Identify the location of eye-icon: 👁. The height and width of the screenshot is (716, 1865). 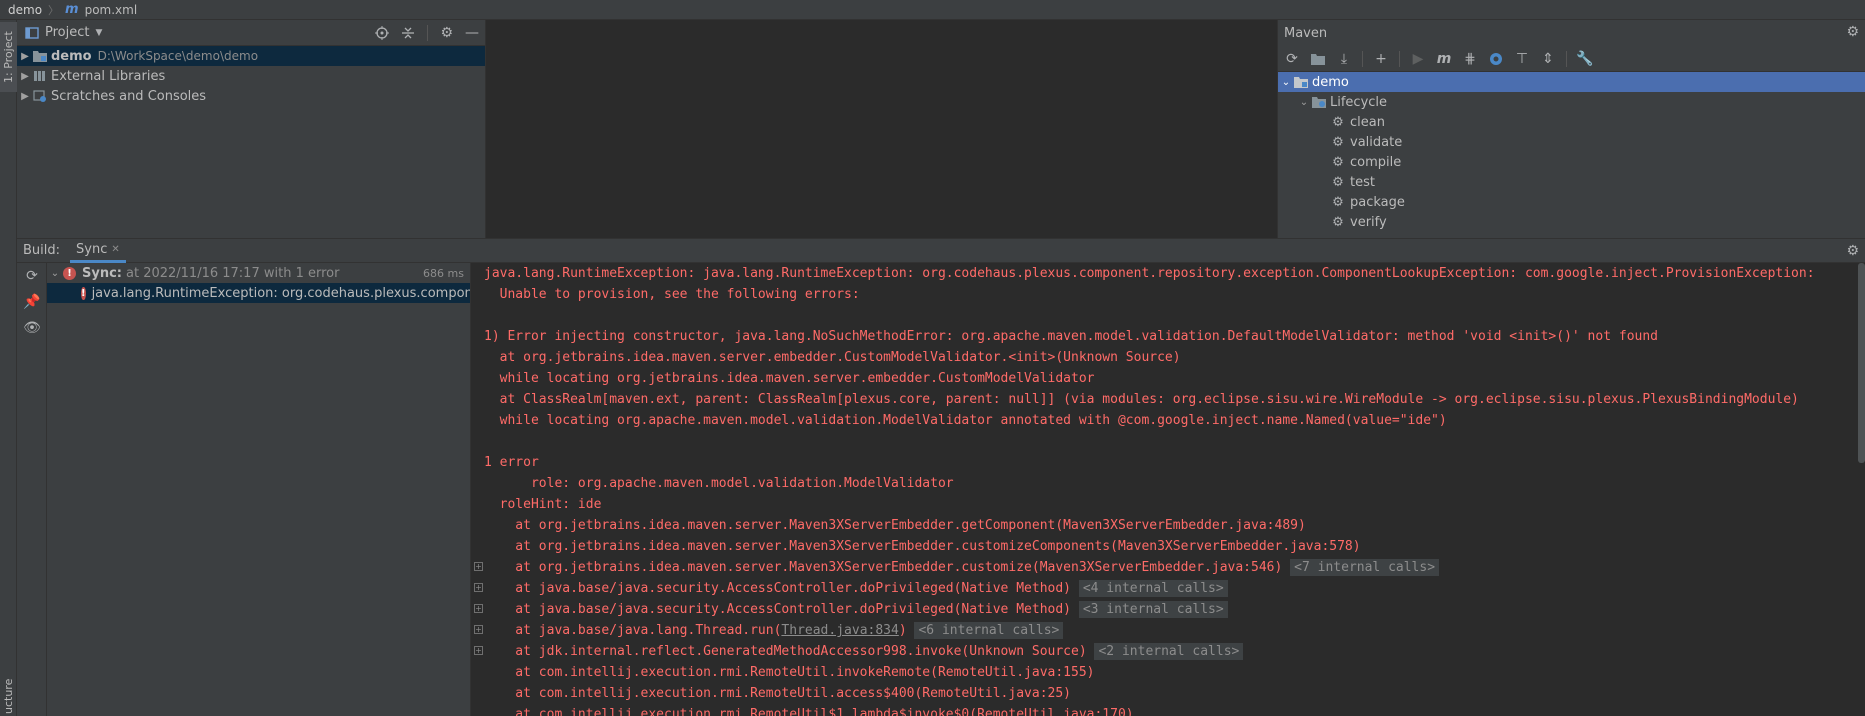
(32, 328).